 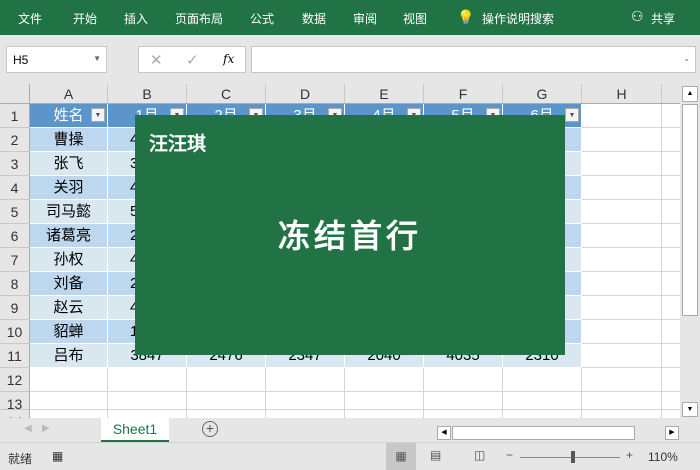 I want to click on zoom-level: 110%, so click(x=663, y=457).